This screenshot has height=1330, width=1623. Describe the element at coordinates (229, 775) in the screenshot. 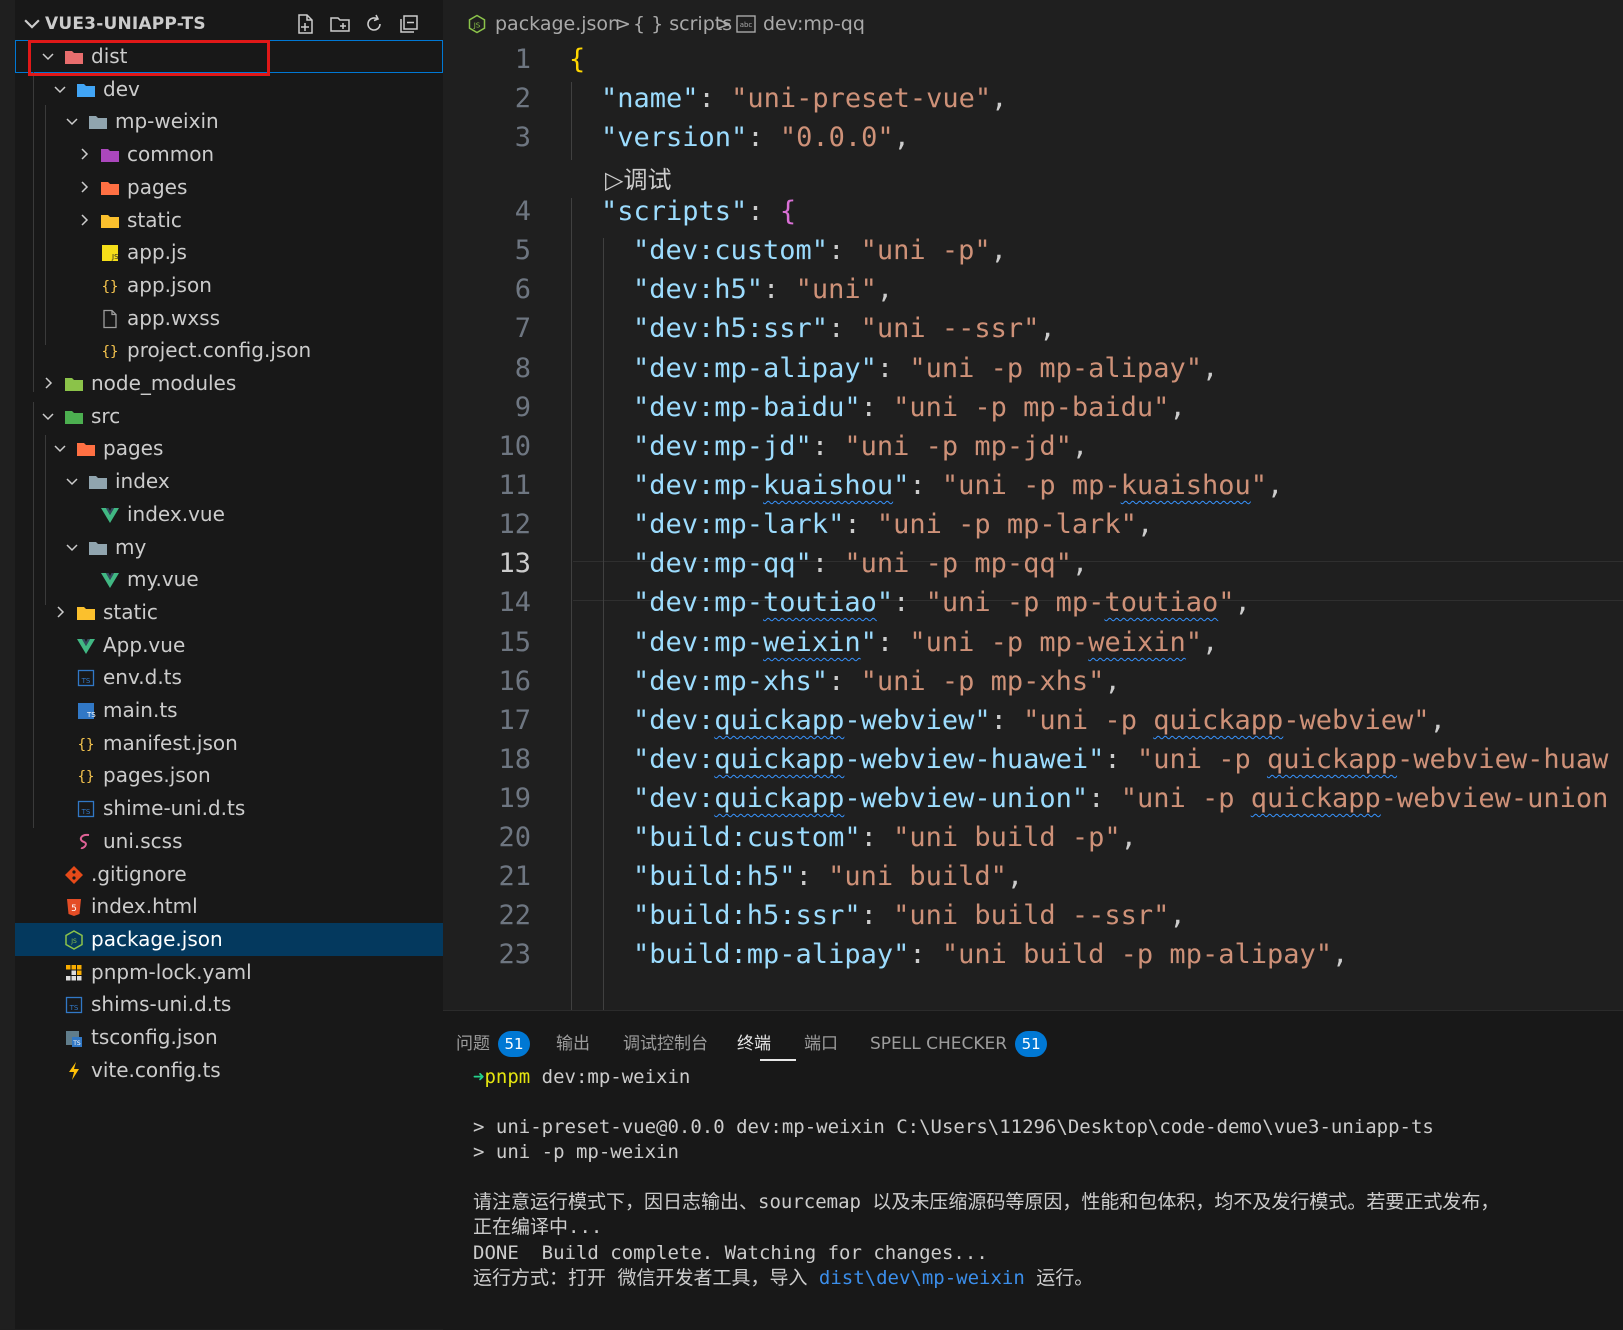

I see `tree-item: {} pages.json` at that location.